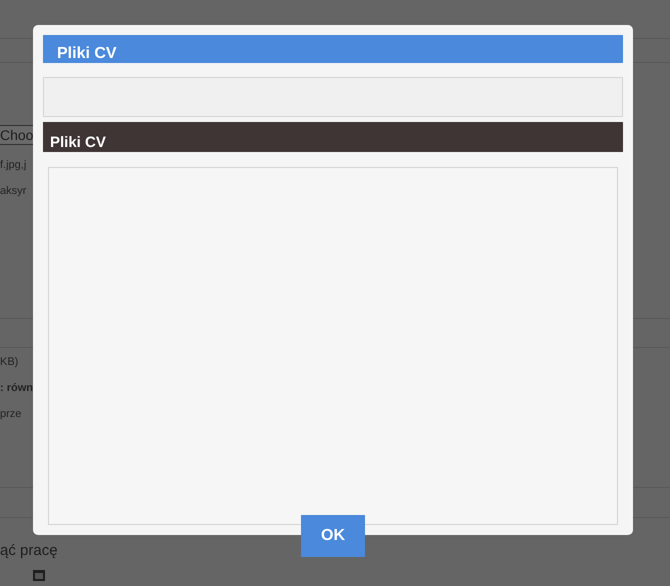 The image size is (670, 586). I want to click on label-text: ąć pracę, so click(29, 550).